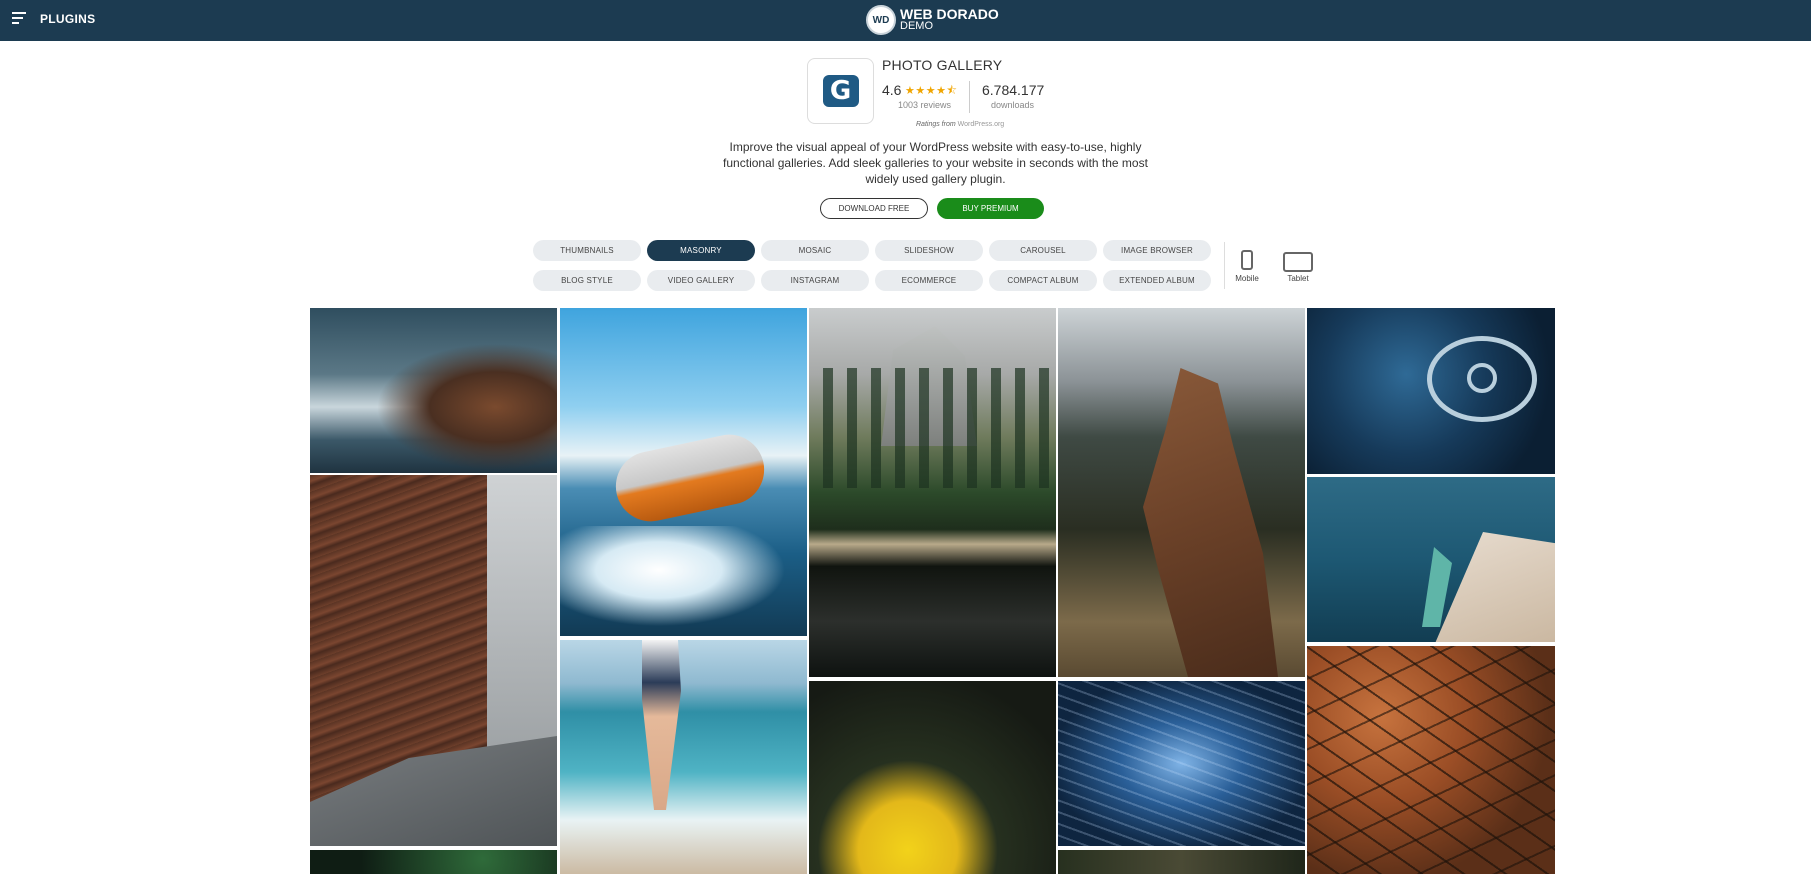 Image resolution: width=1811 pixels, height=874 pixels. What do you see at coordinates (1043, 250) in the screenshot?
I see `tab-carousel: CAROUSEL` at bounding box center [1043, 250].